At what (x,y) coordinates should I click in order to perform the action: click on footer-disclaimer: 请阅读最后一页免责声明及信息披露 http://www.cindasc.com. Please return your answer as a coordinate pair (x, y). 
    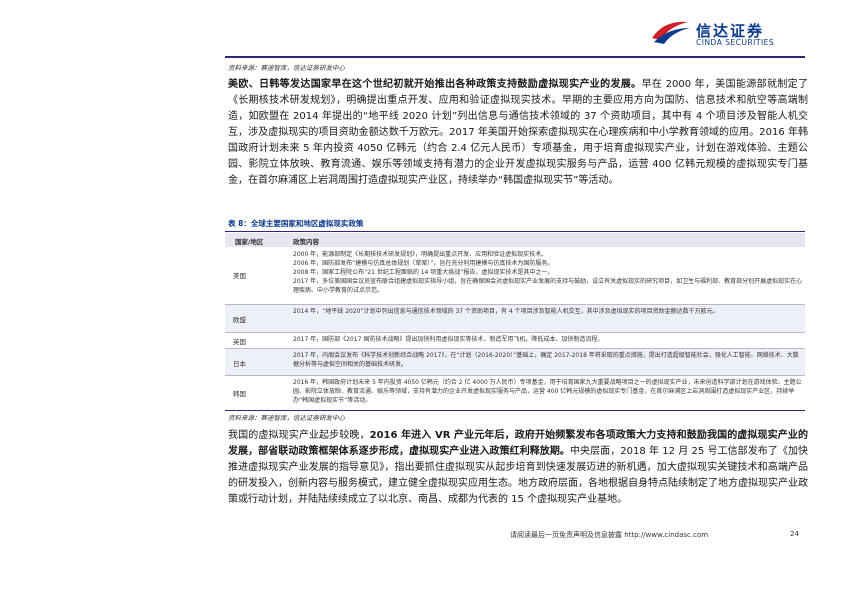
    Looking at the image, I should click on (609, 535).